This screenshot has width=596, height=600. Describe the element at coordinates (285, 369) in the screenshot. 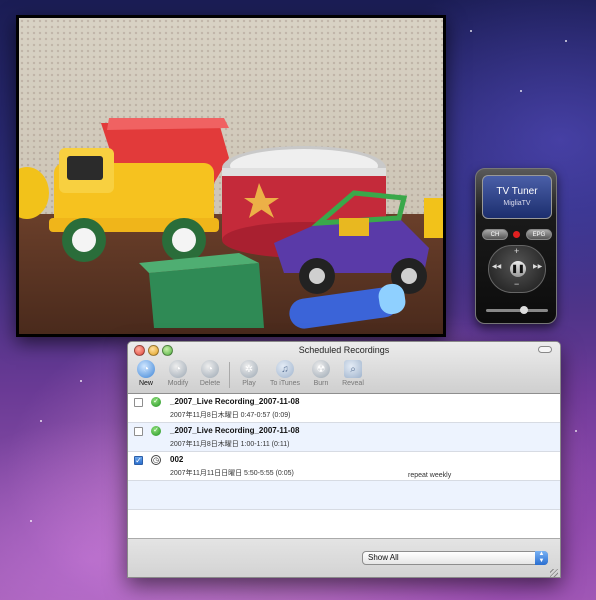

I see `music-note-icon: ♫` at that location.